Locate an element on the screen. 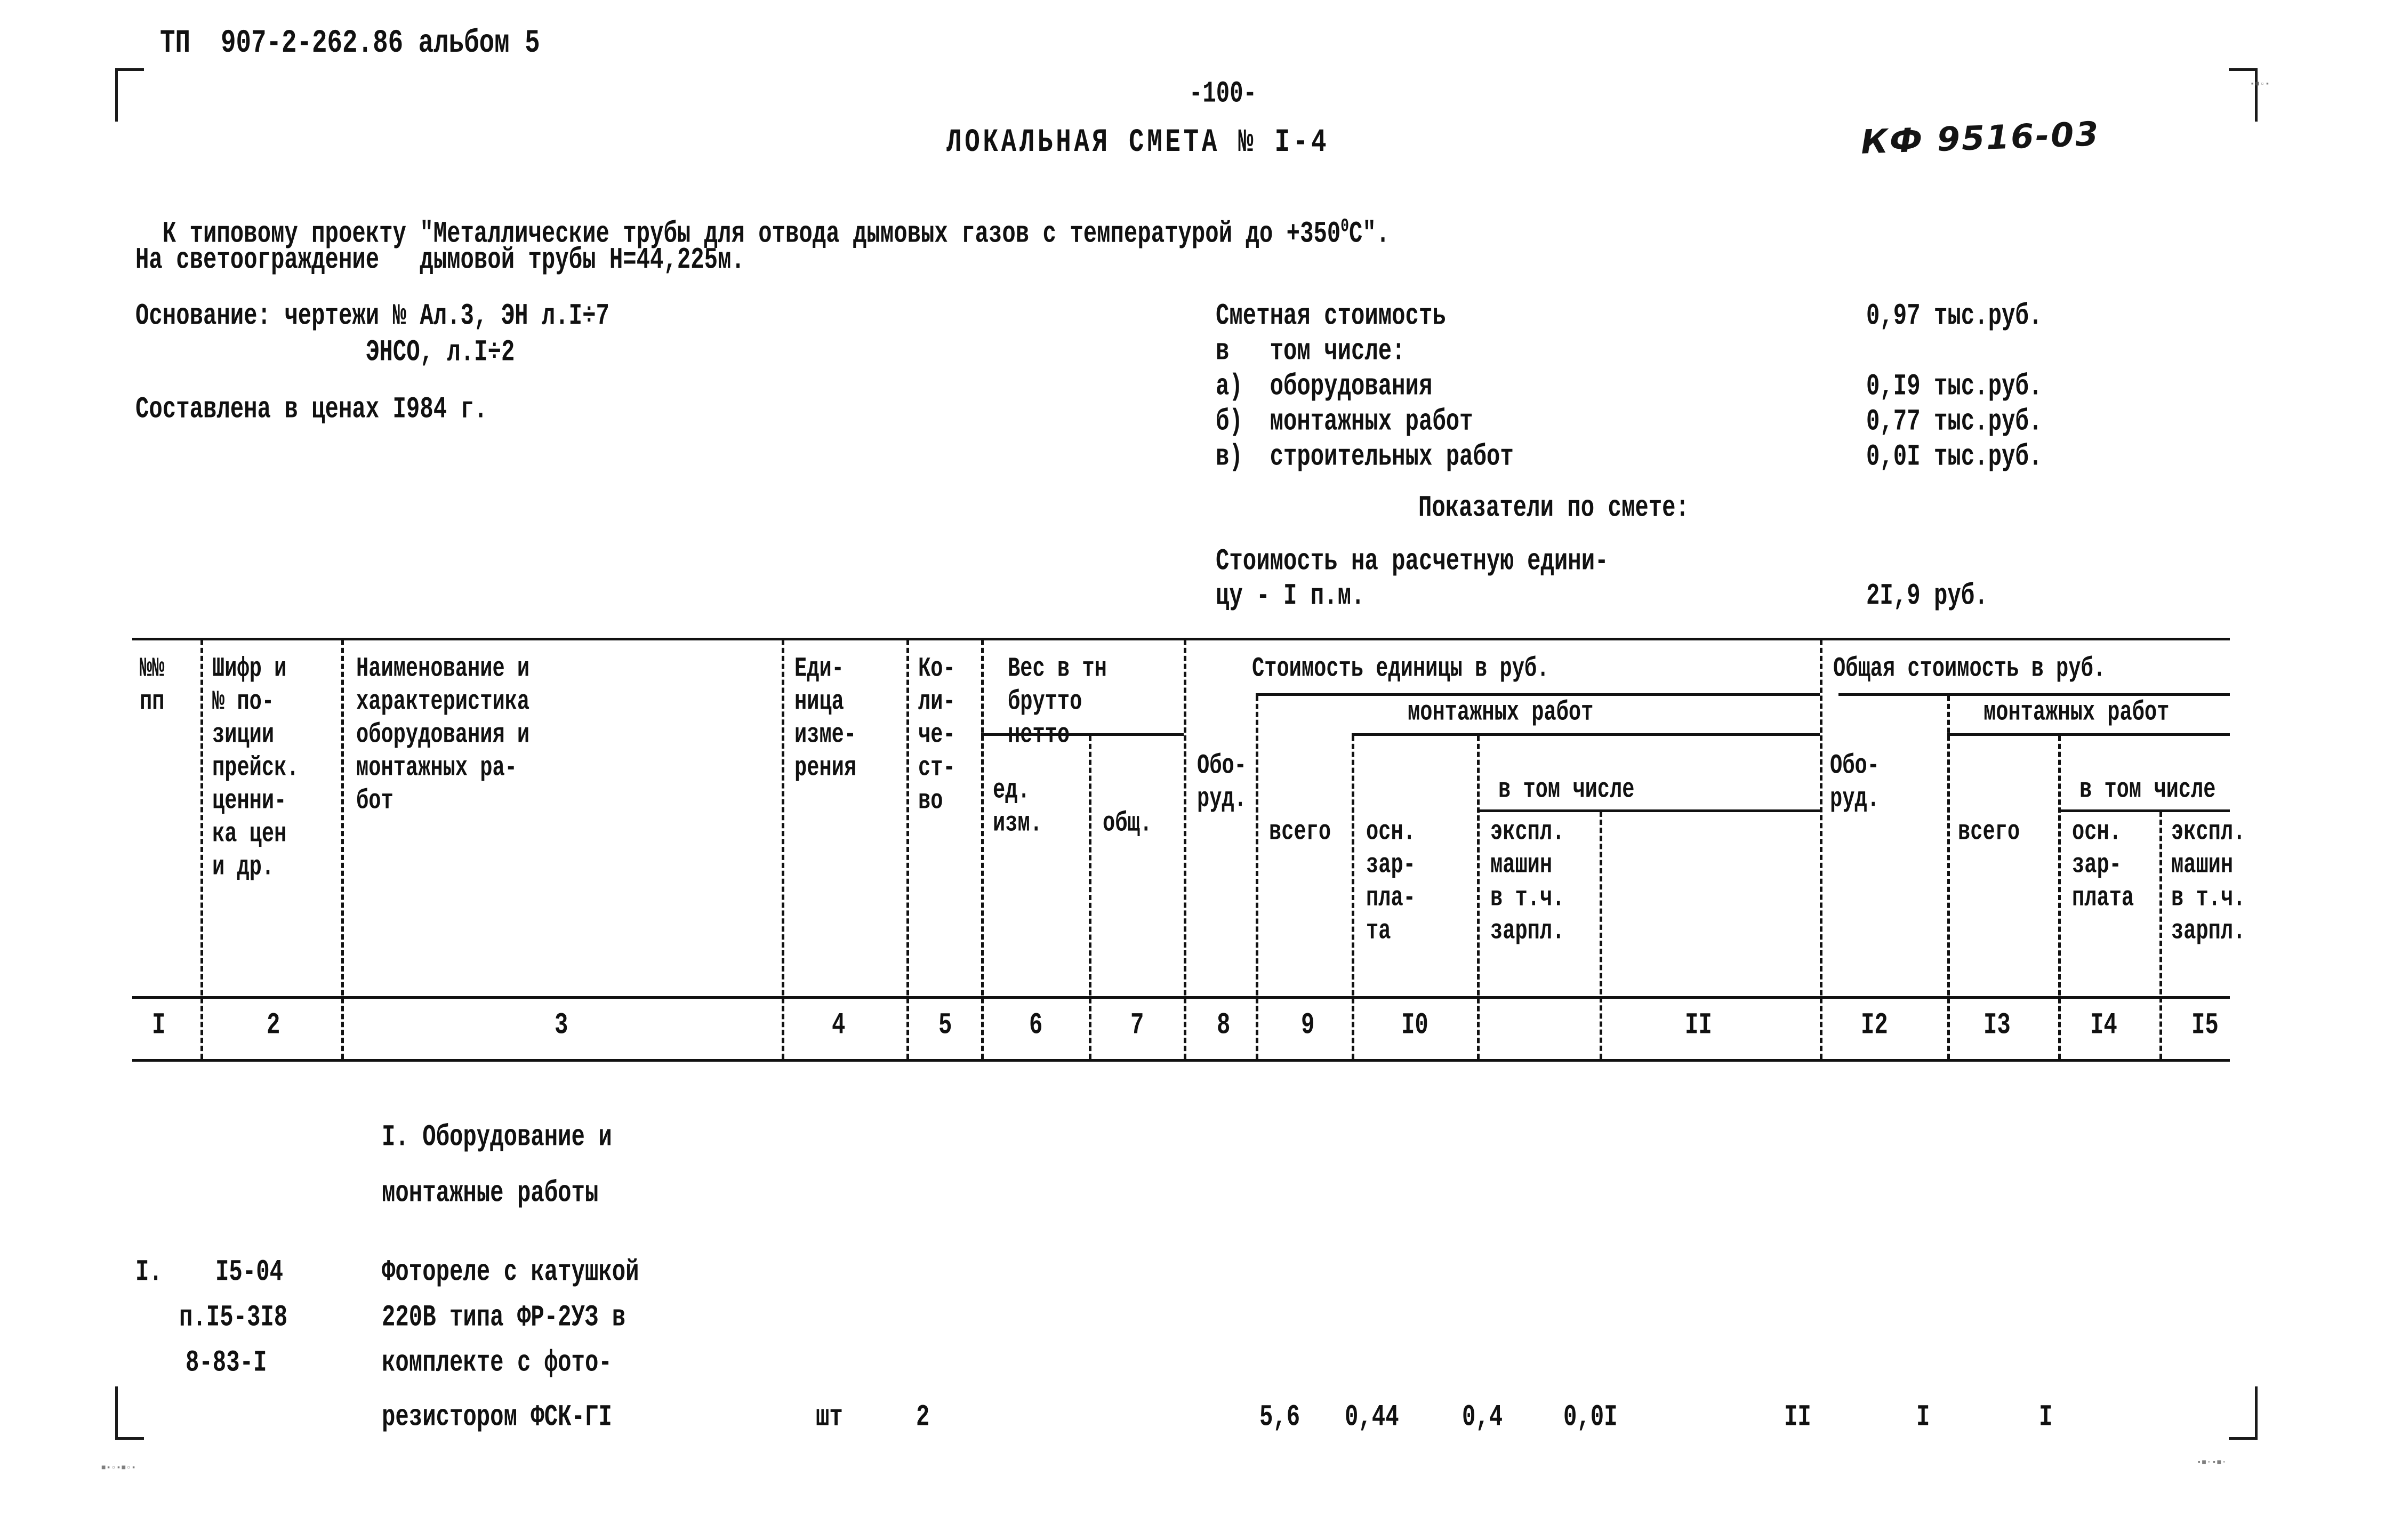 This screenshot has height=1540, width=2393. row-0-name-0: Фотореле с катушкой is located at coordinates (510, 1272).